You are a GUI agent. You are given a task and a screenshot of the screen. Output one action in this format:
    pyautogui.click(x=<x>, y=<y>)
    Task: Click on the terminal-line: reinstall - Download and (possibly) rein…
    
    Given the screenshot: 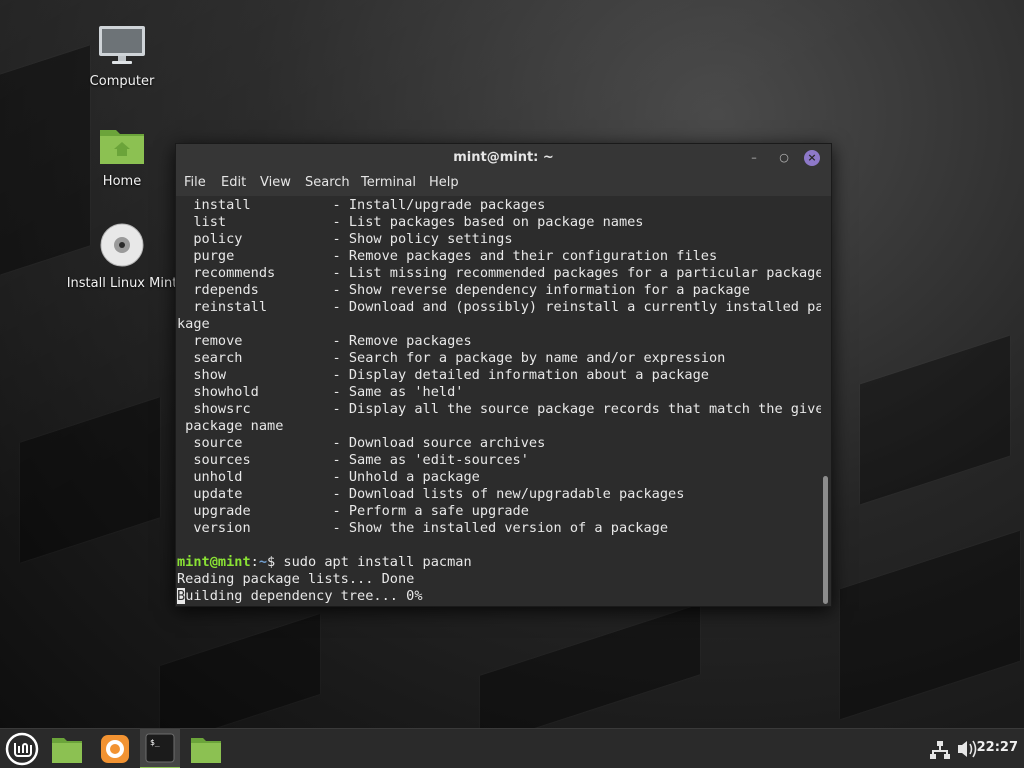 What is the action you would take?
    pyautogui.click(x=499, y=307)
    